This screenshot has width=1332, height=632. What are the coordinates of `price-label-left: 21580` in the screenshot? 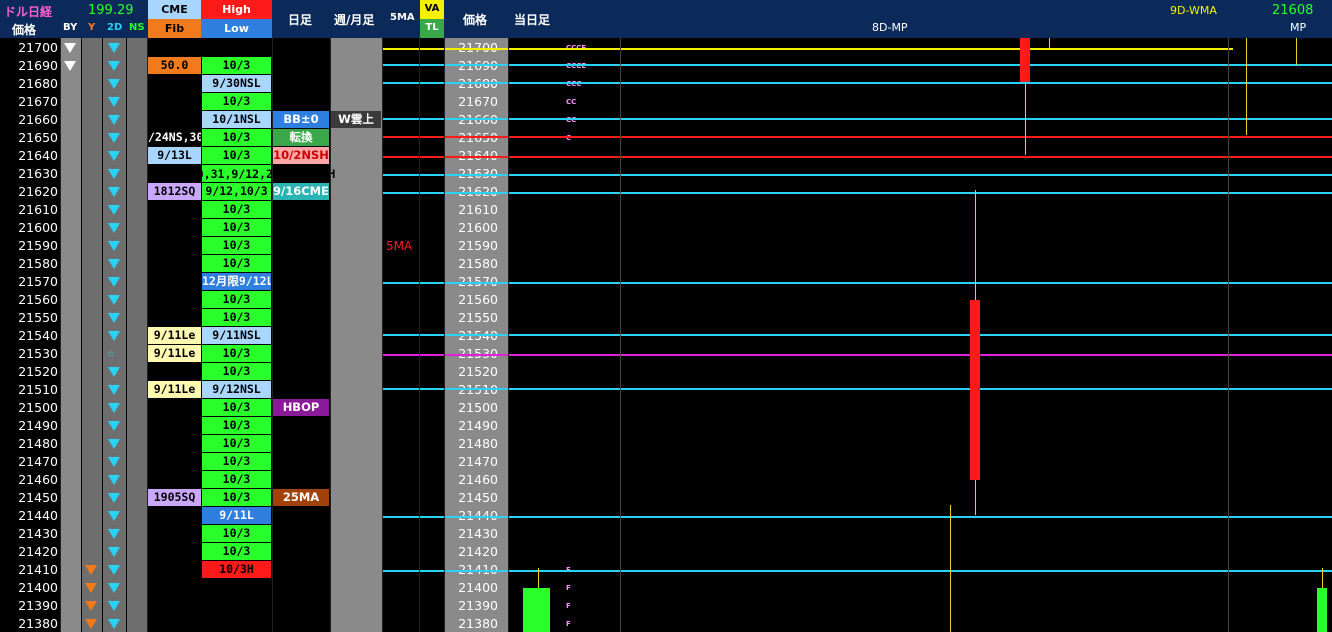 It's located at (38, 263).